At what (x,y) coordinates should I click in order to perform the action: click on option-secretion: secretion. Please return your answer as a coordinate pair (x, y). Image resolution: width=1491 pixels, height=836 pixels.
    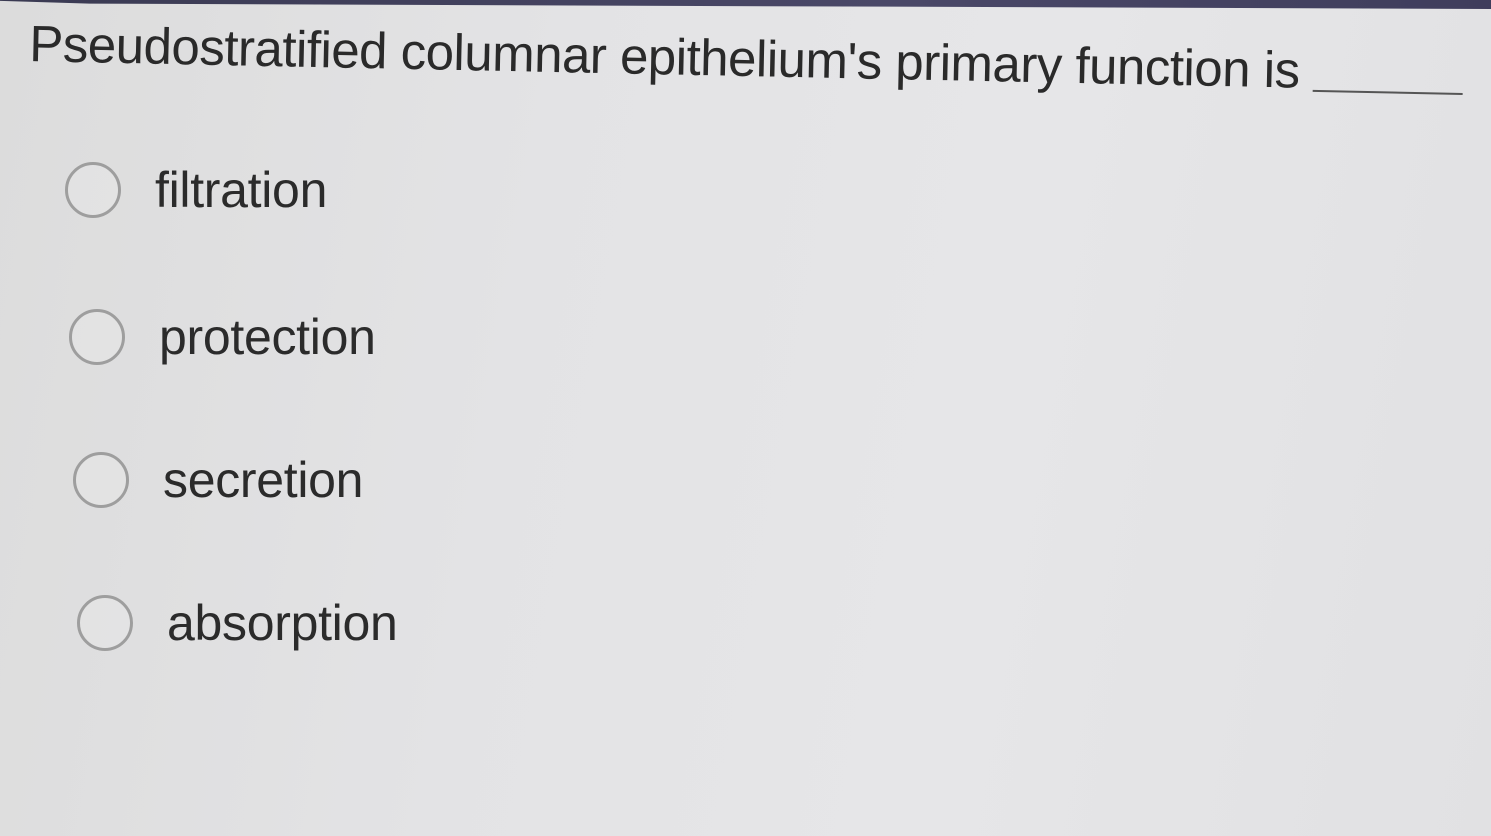
    Looking at the image, I should click on (218, 480).